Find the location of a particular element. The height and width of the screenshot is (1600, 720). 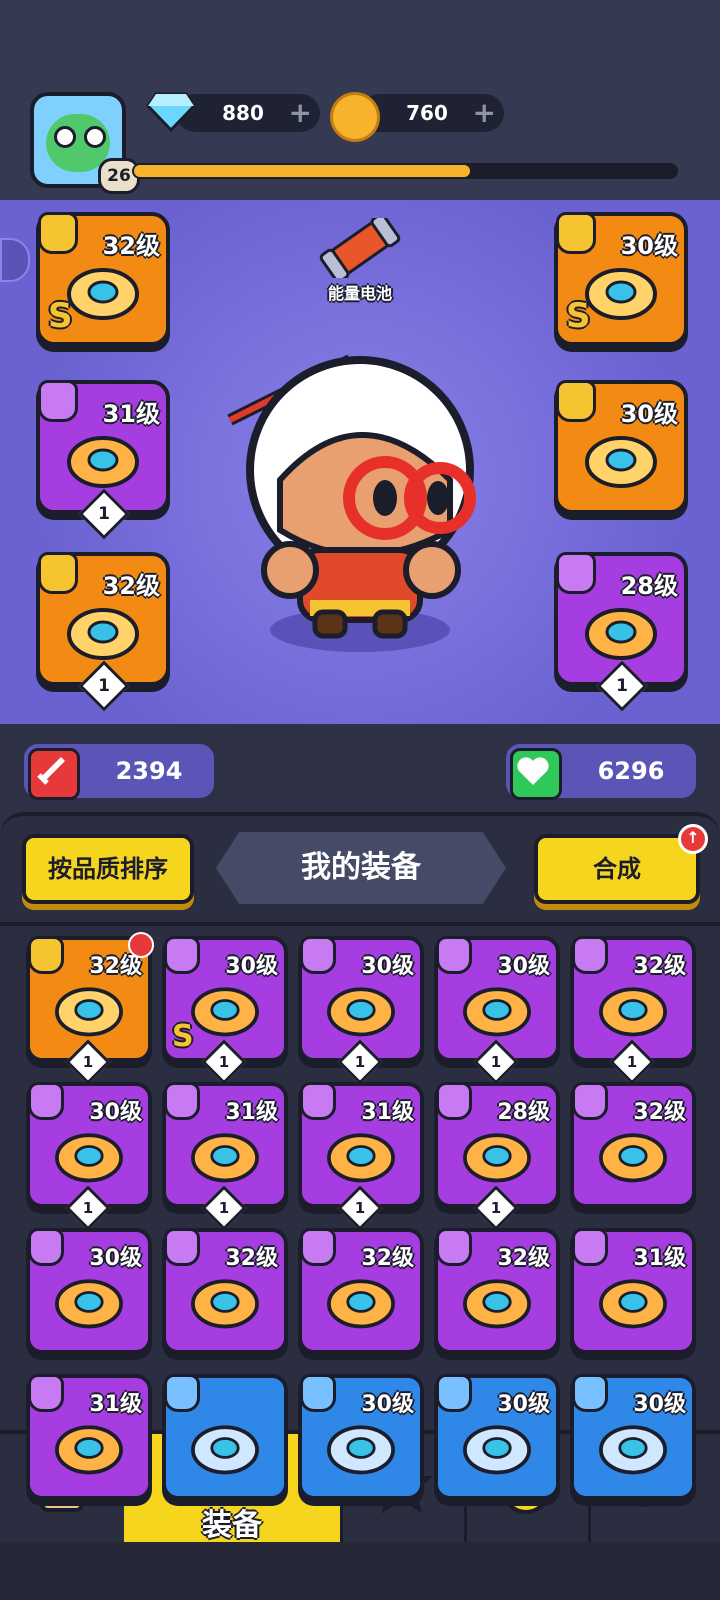

inventory-item: 28级 1 is located at coordinates (497, 1156).